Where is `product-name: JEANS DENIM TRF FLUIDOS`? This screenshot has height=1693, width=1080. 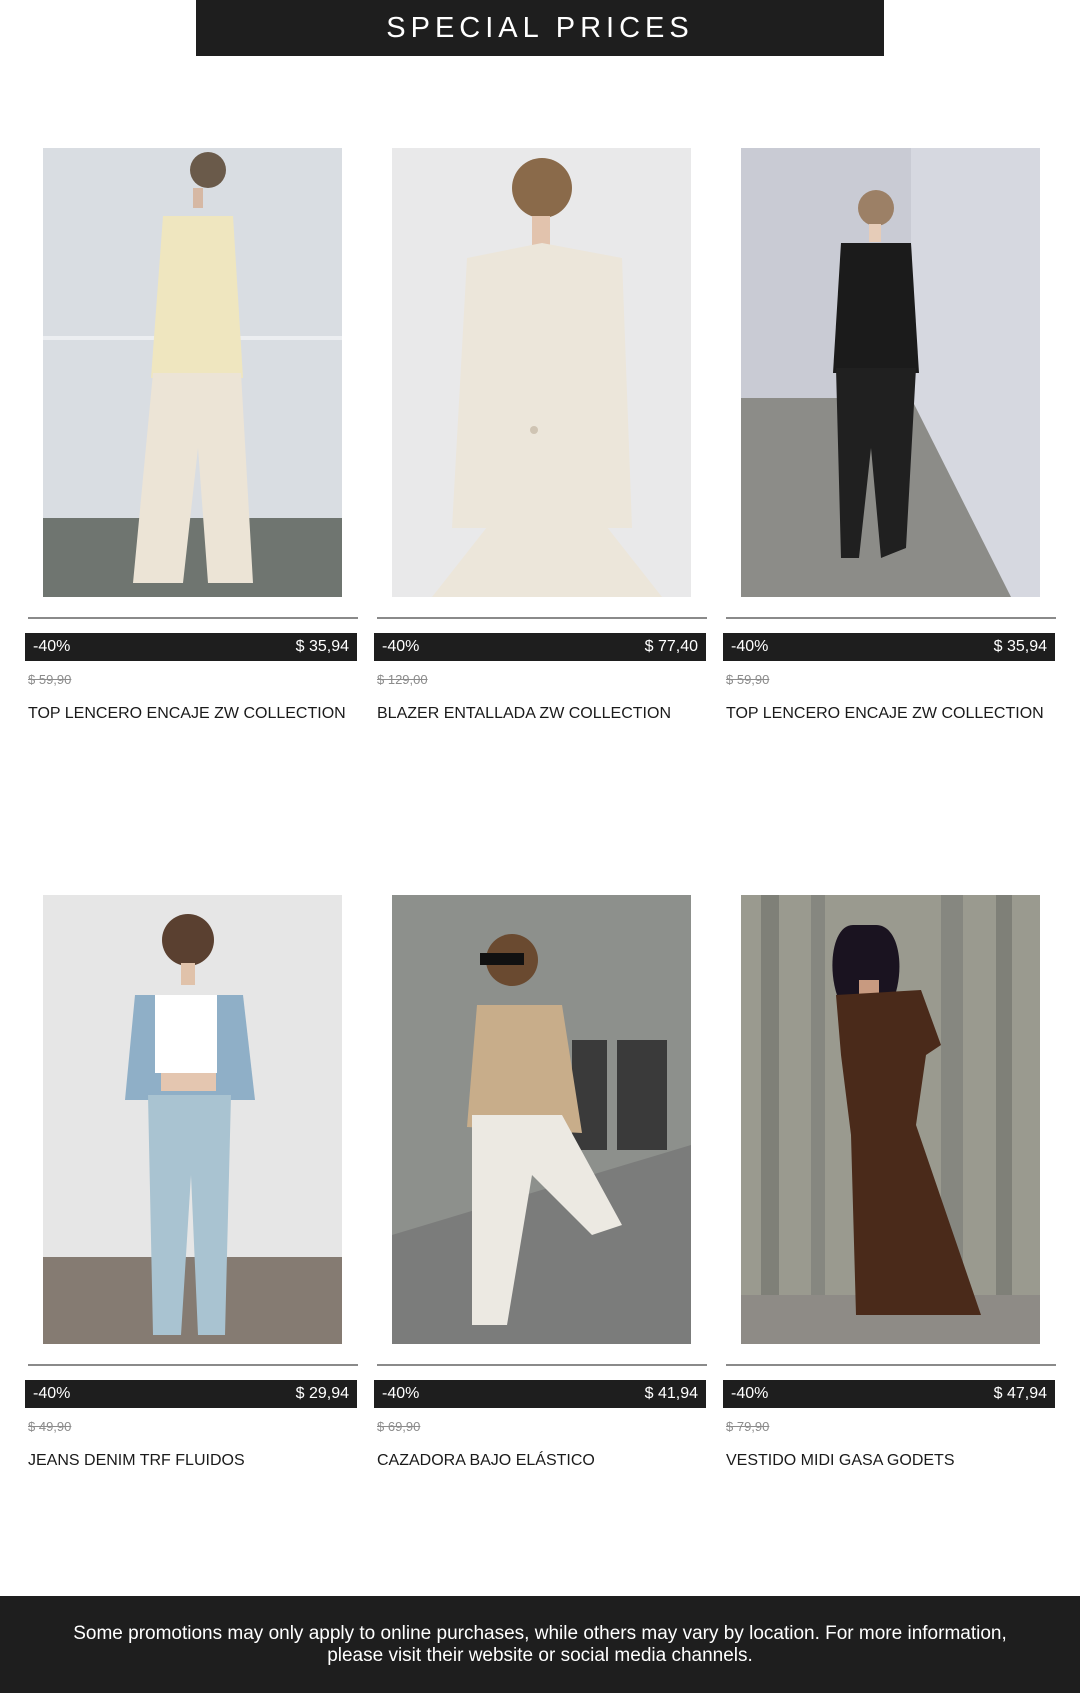
product-name: JEANS DENIM TRF FLUIDOS is located at coordinates (136, 1461).